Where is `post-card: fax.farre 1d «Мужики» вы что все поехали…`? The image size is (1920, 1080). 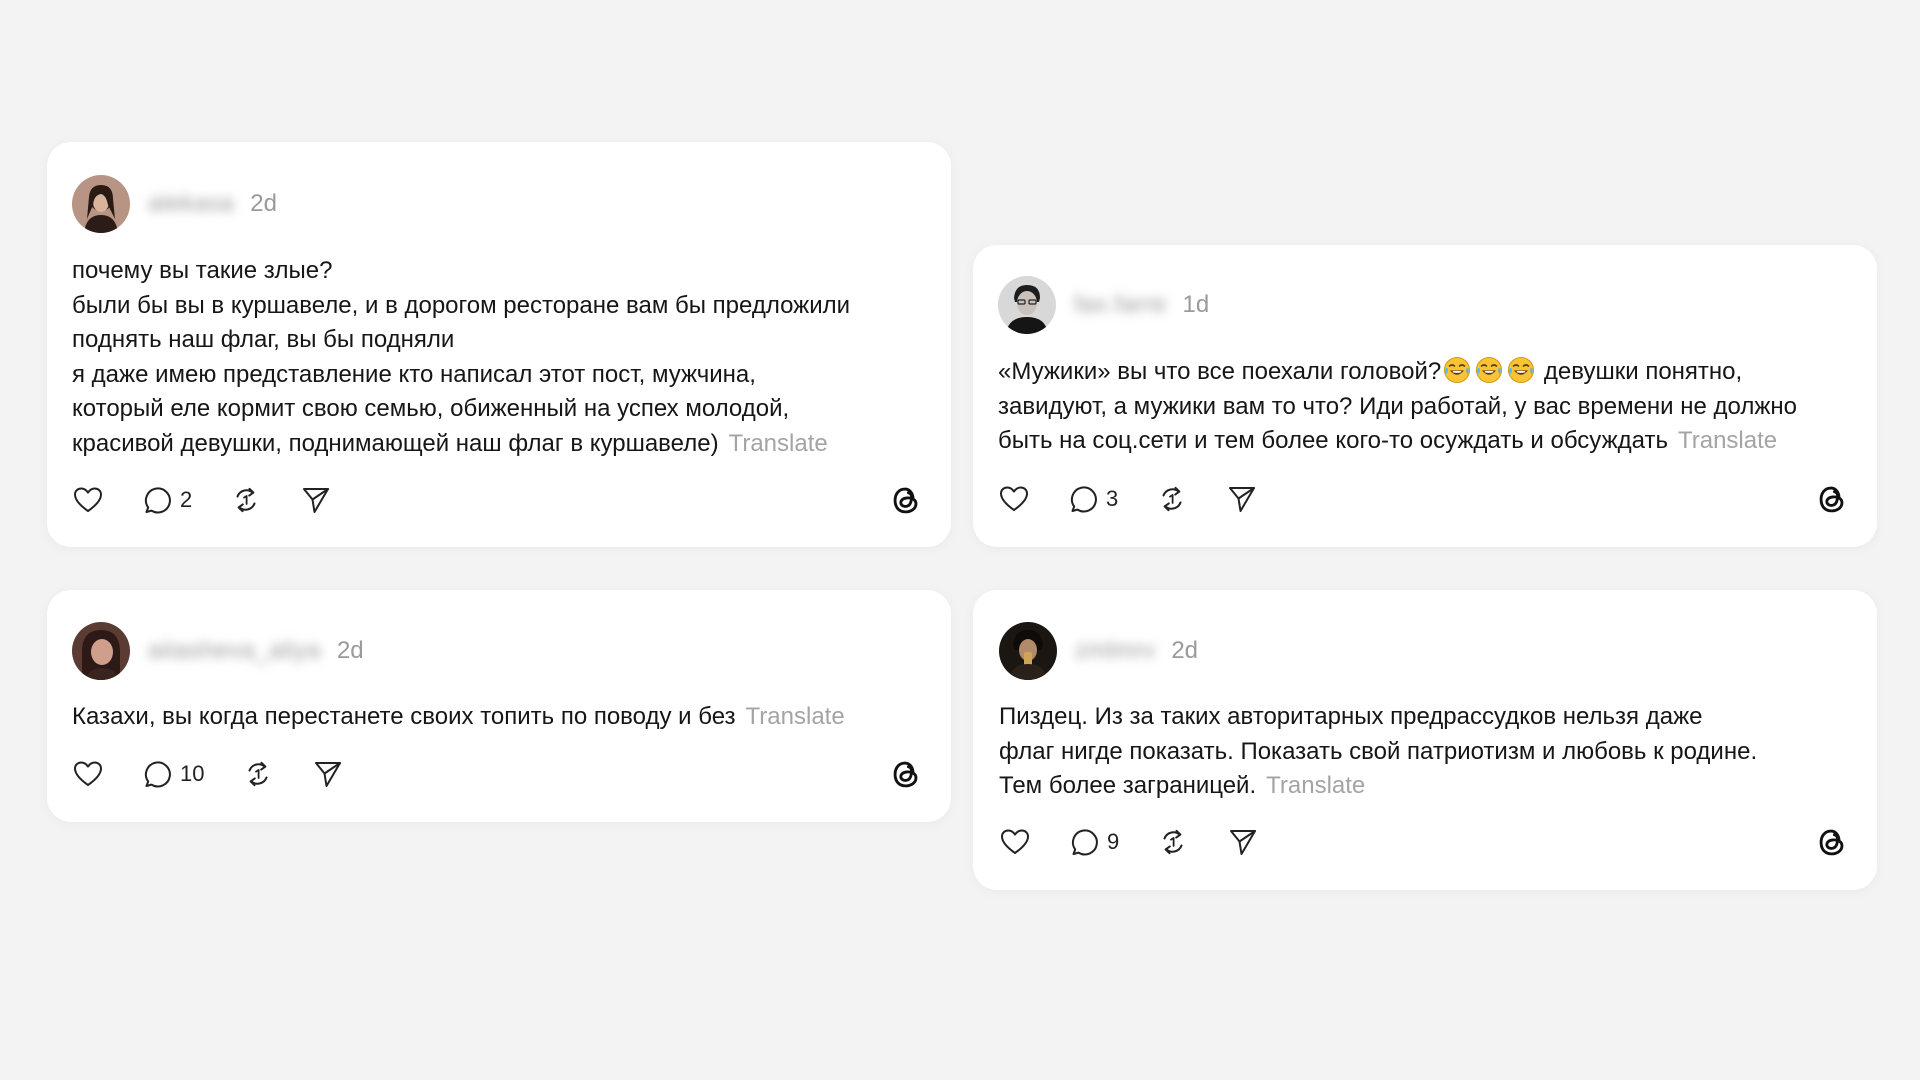
post-card: fax.farre 1d «Мужики» вы что все поехали… is located at coordinates (1425, 396).